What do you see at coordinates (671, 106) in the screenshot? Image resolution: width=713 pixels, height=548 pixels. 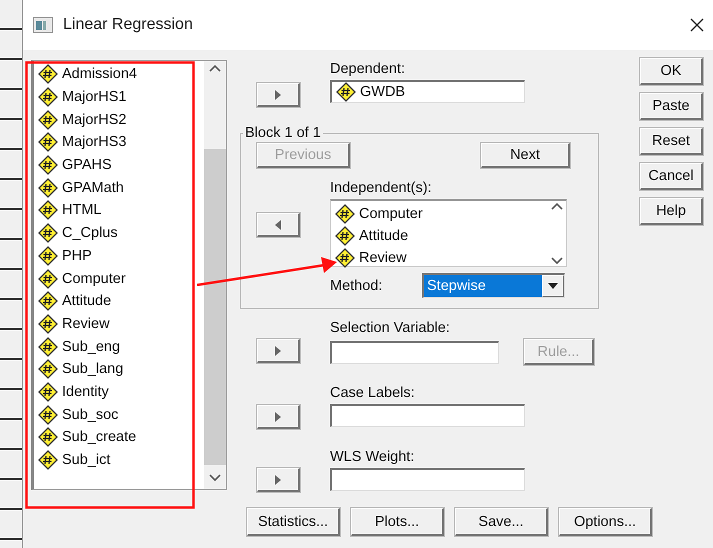 I see `dialog-button: Paste` at bounding box center [671, 106].